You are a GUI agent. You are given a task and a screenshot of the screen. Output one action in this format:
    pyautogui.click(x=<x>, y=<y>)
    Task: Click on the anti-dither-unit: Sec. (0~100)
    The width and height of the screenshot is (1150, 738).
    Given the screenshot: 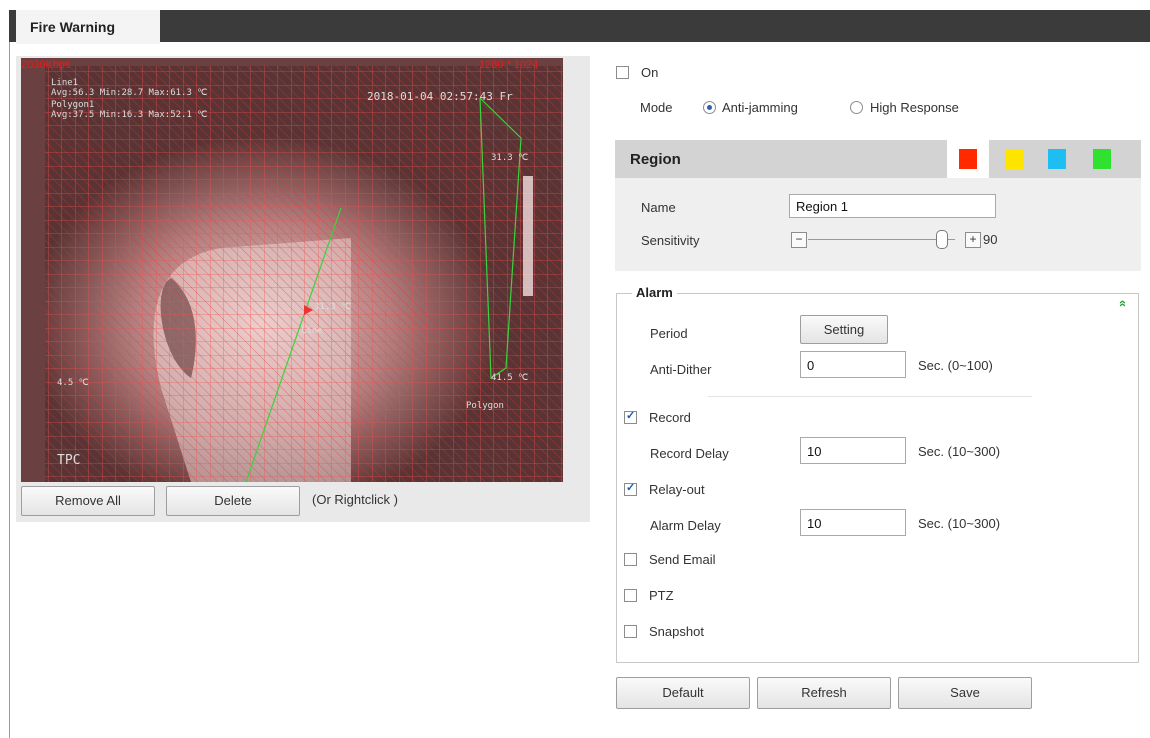 What is the action you would take?
    pyautogui.click(x=955, y=365)
    